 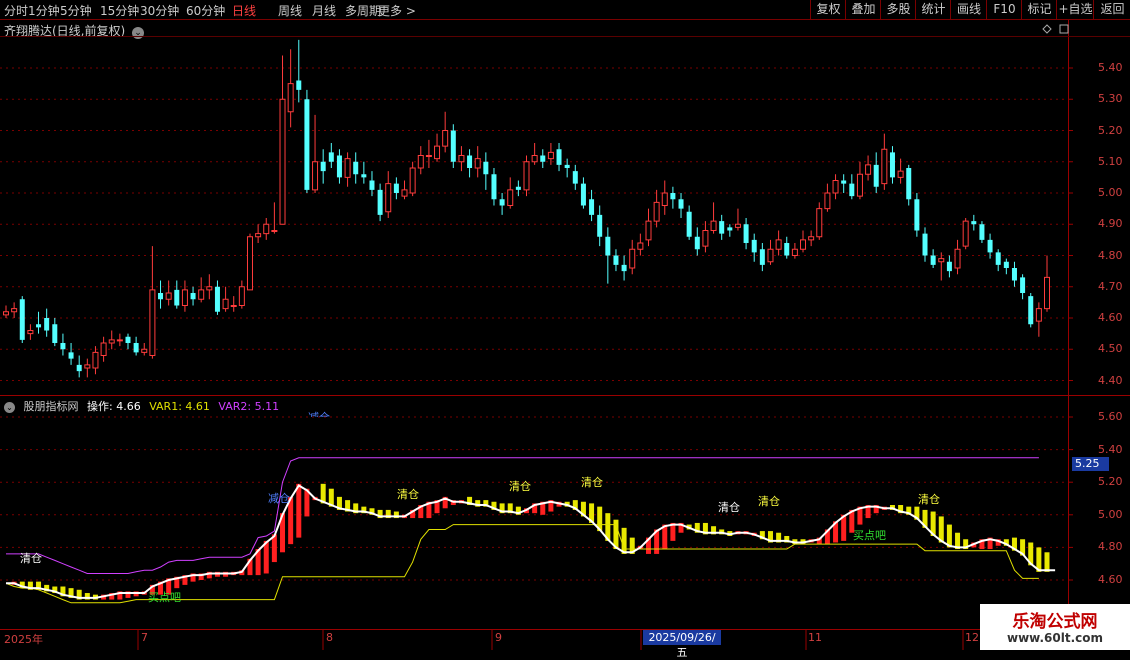 I want to click on price-tick-label: 4.50, so click(x=1110, y=349).